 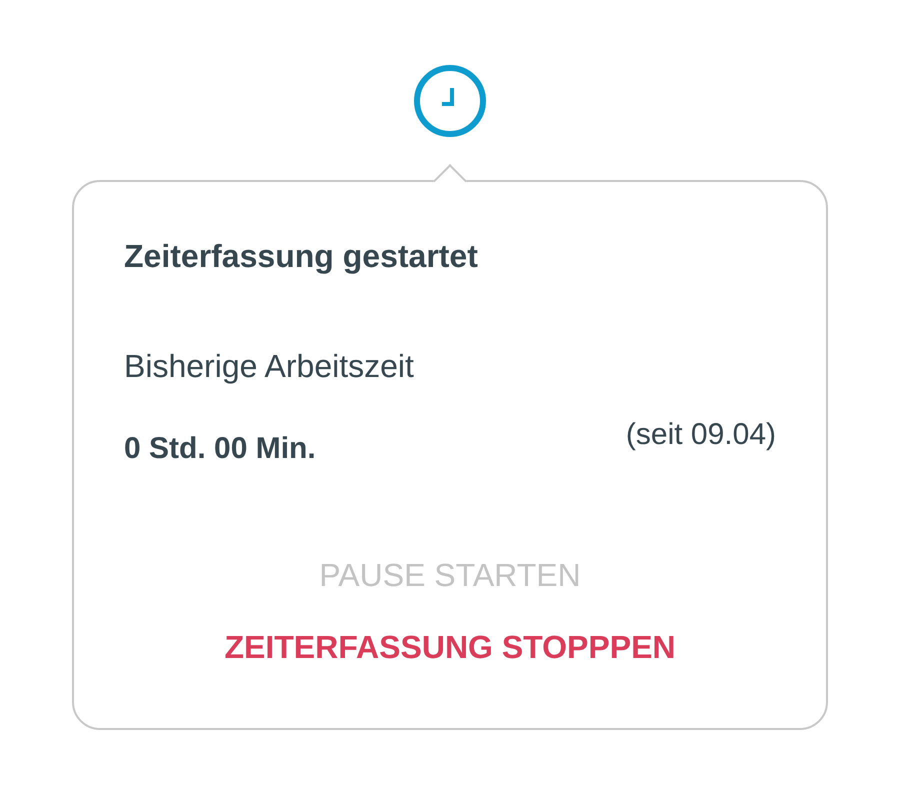 I want to click on stop-button: ZEITERFASSUNG STOPPPEN, so click(x=450, y=647).